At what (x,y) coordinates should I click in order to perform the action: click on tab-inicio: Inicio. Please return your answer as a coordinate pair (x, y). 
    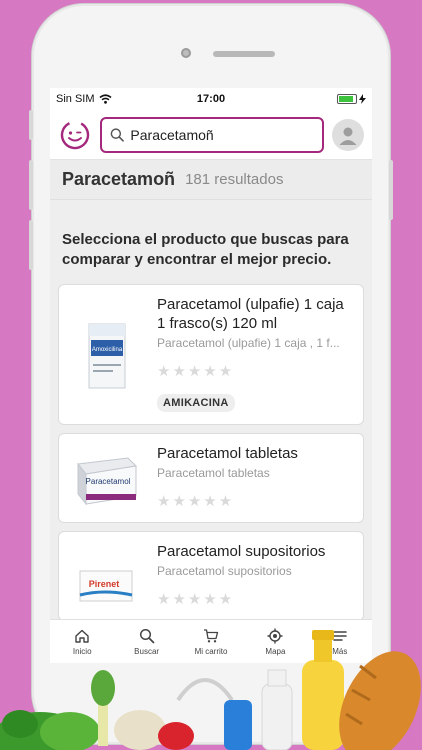
    Looking at the image, I should click on (82, 641).